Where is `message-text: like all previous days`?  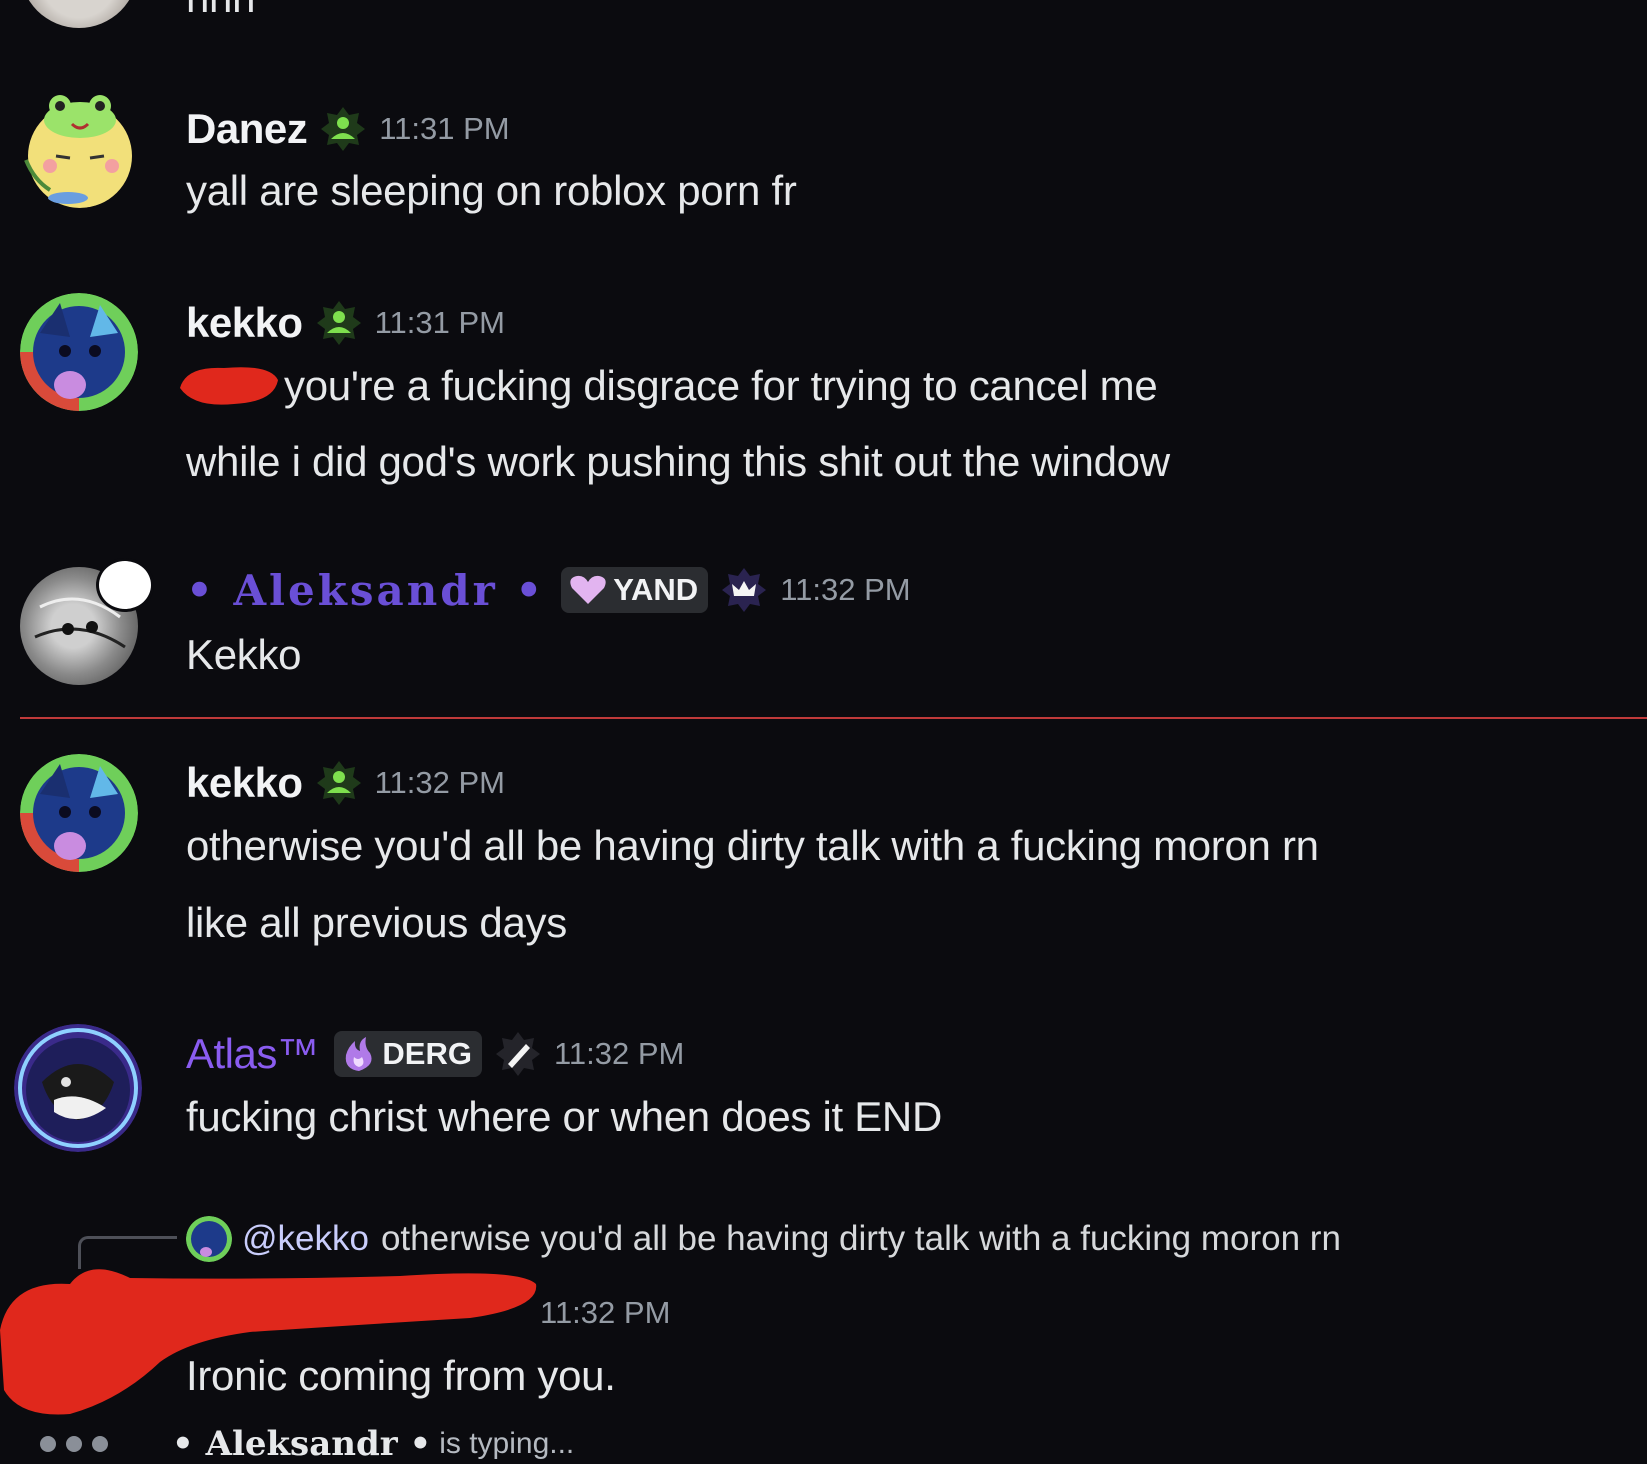
message-text: like all previous days is located at coordinates (376, 922).